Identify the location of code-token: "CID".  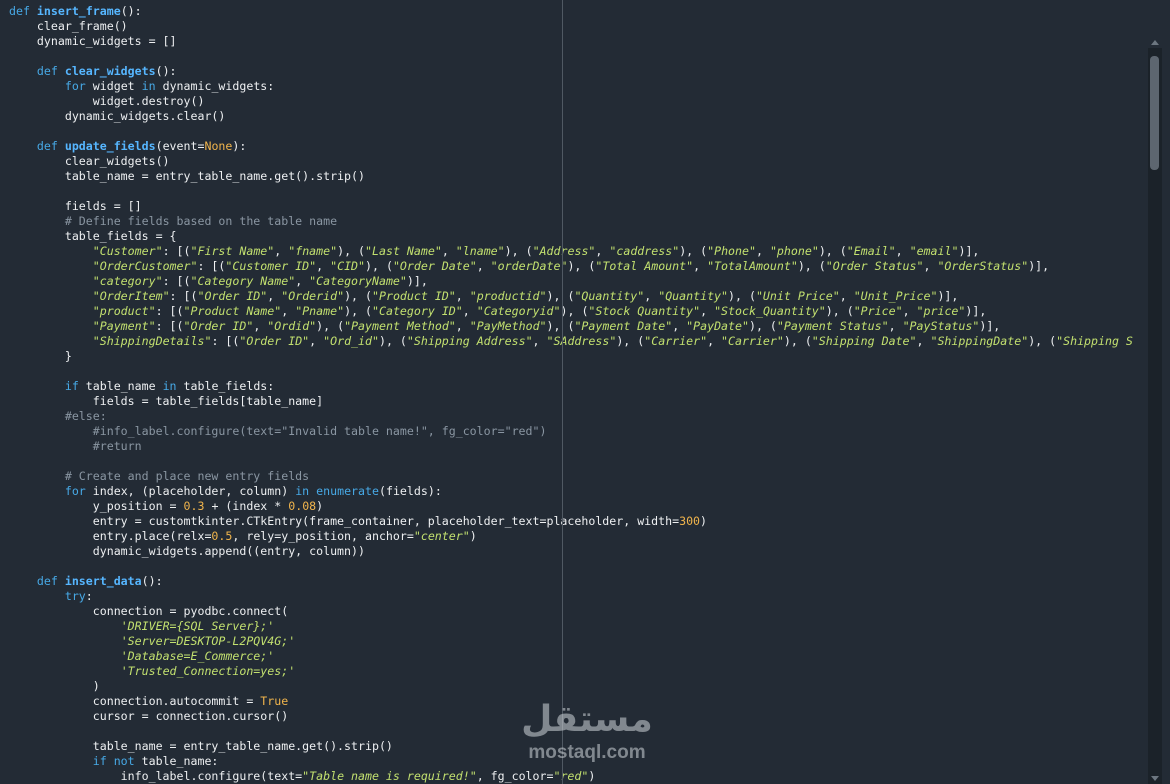
(348, 266).